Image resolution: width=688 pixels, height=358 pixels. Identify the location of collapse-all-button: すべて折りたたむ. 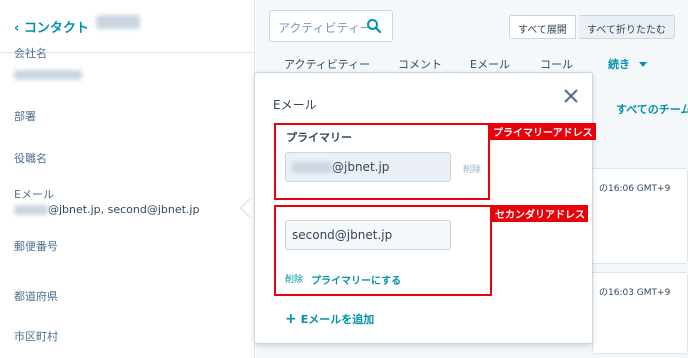
(627, 27).